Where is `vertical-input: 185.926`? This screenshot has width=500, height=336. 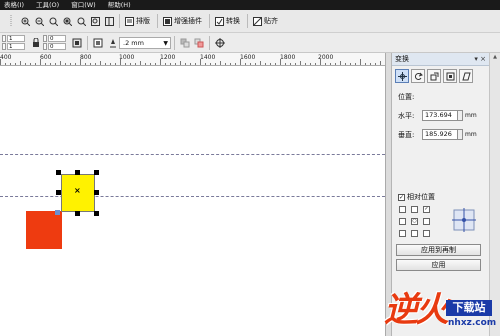 vertical-input: 185.926 is located at coordinates (440, 134).